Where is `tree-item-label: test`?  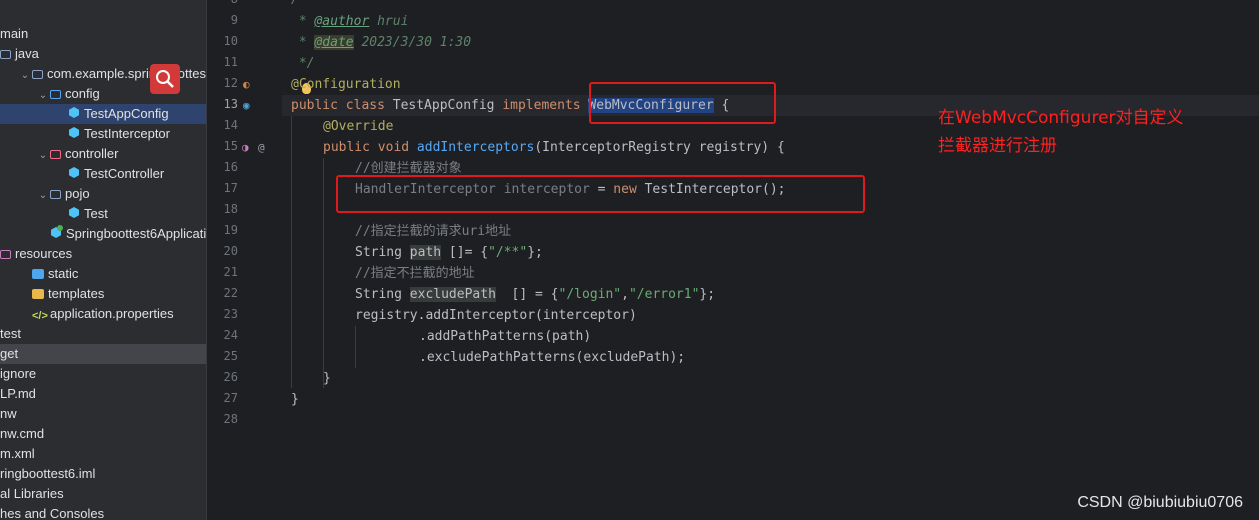 tree-item-label: test is located at coordinates (10, 333).